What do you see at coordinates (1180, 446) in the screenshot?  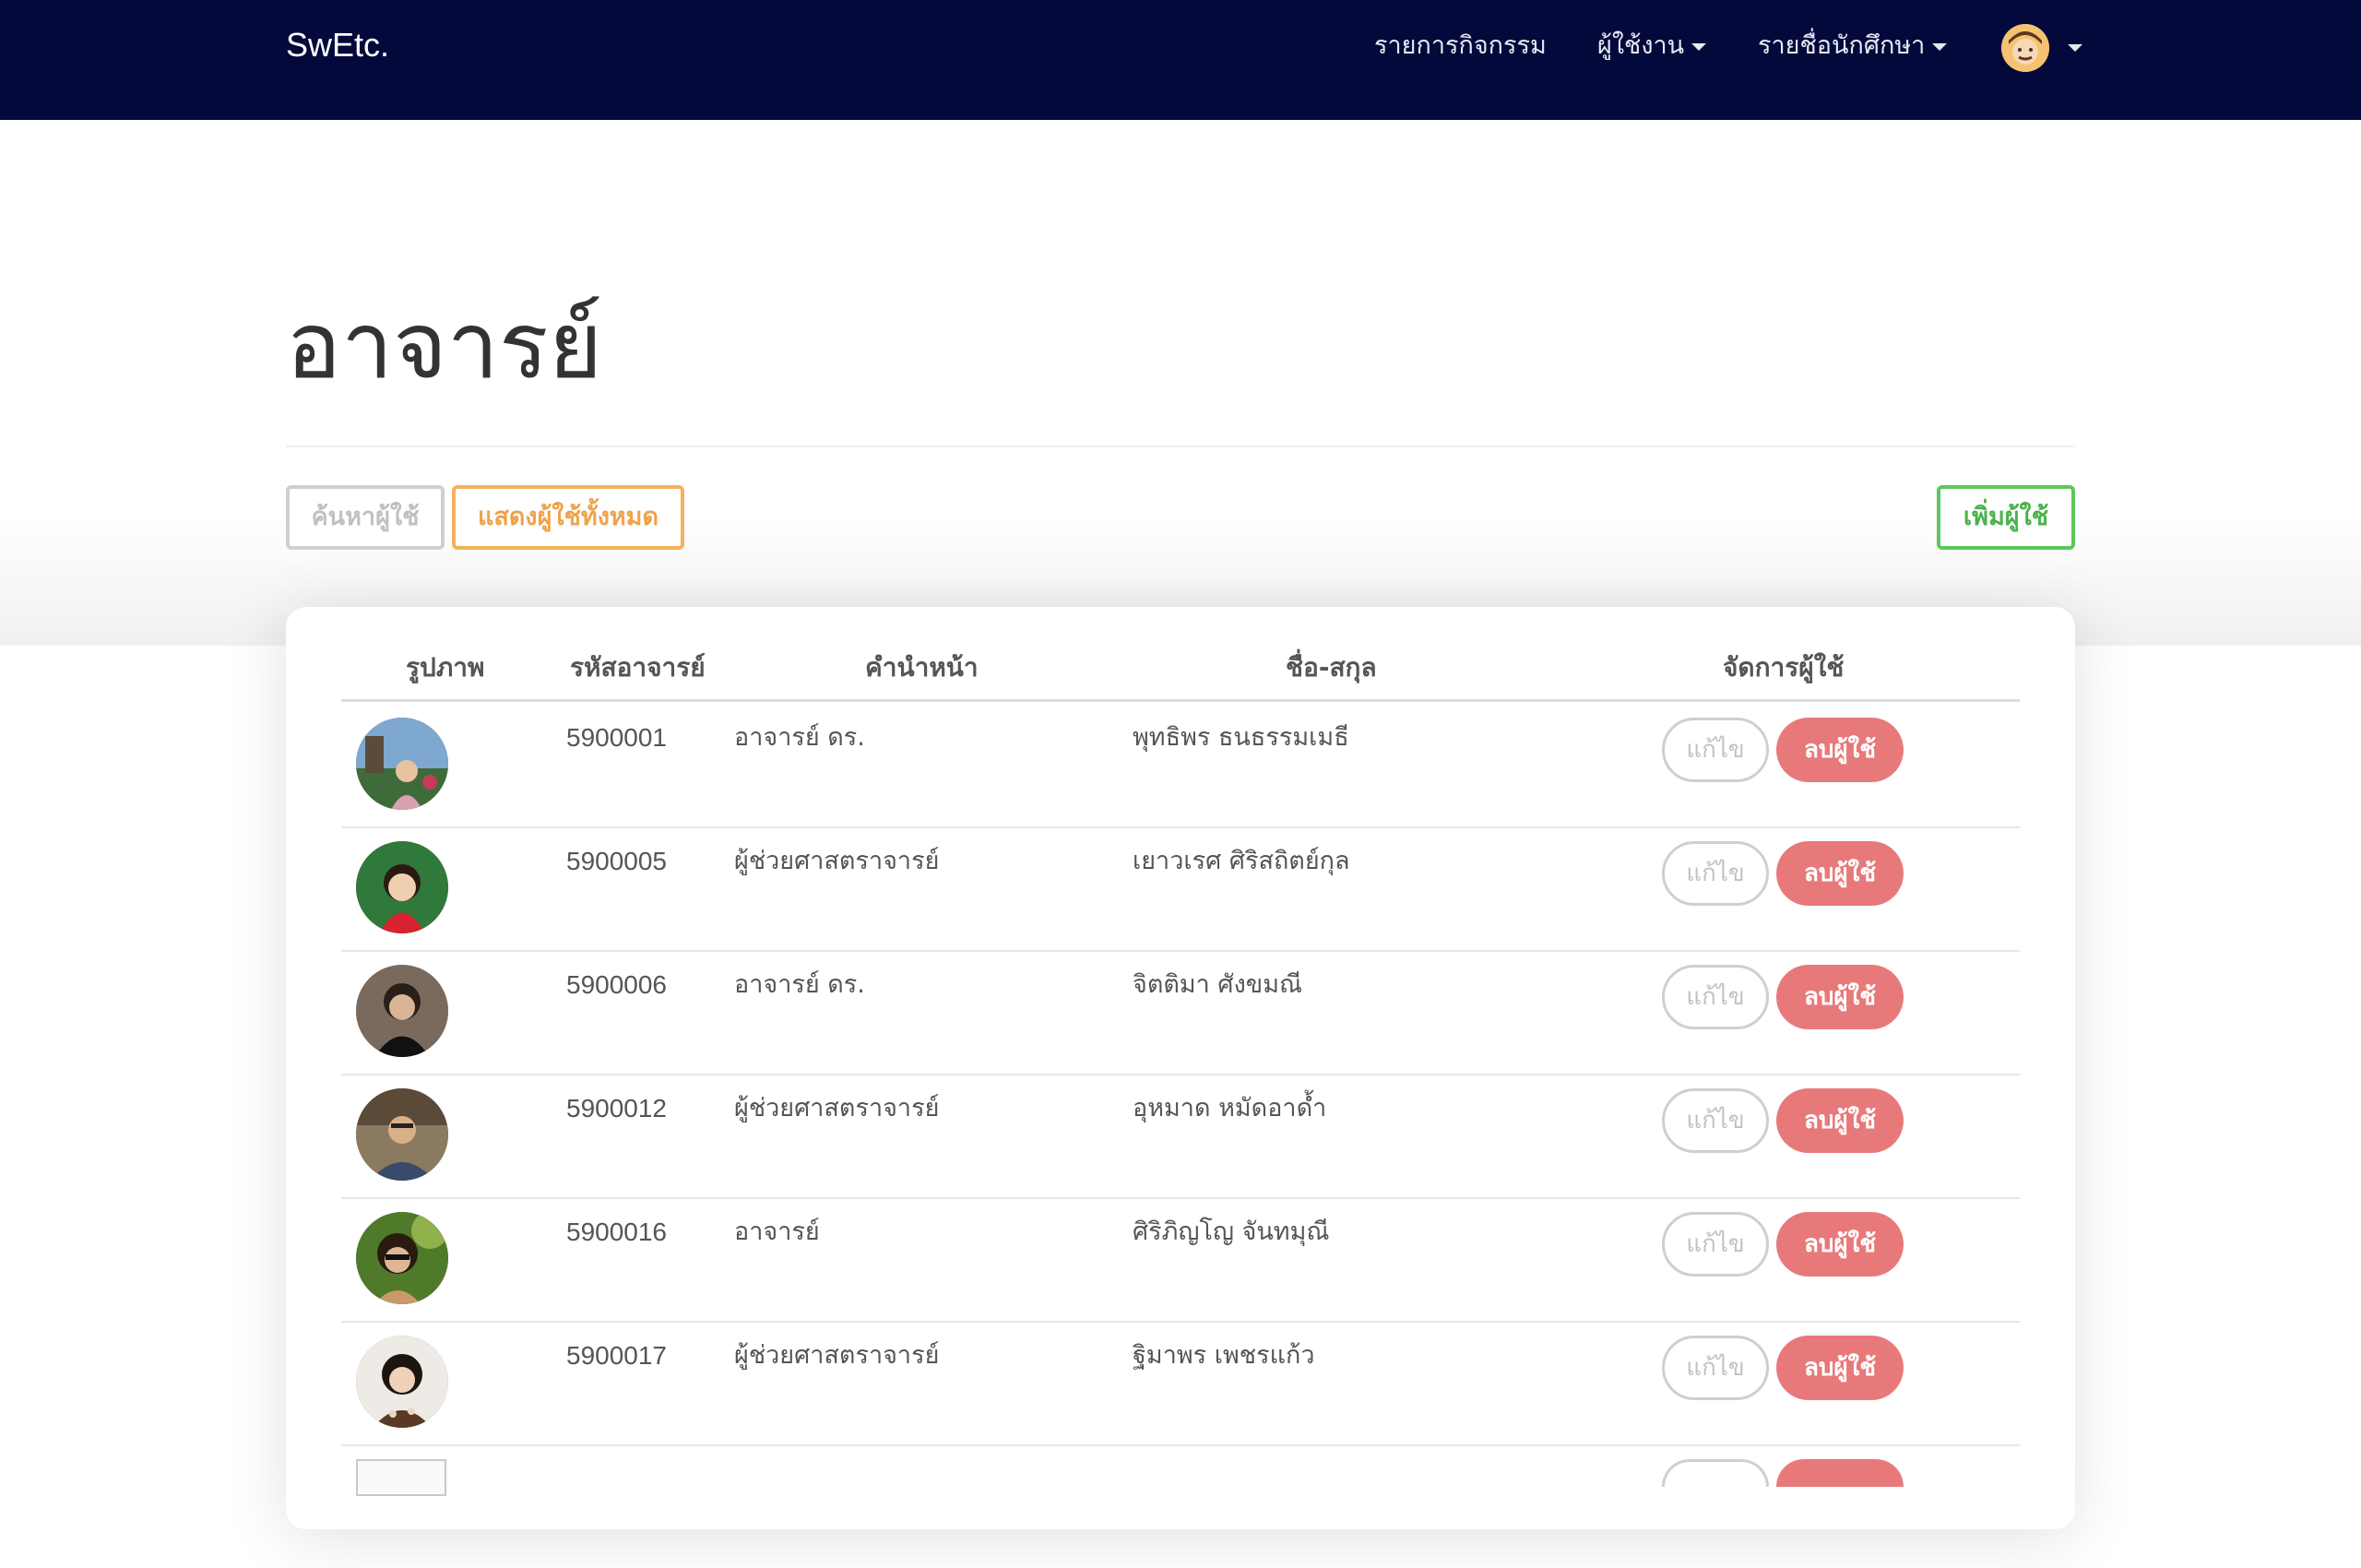 I see `title-divider` at bounding box center [1180, 446].